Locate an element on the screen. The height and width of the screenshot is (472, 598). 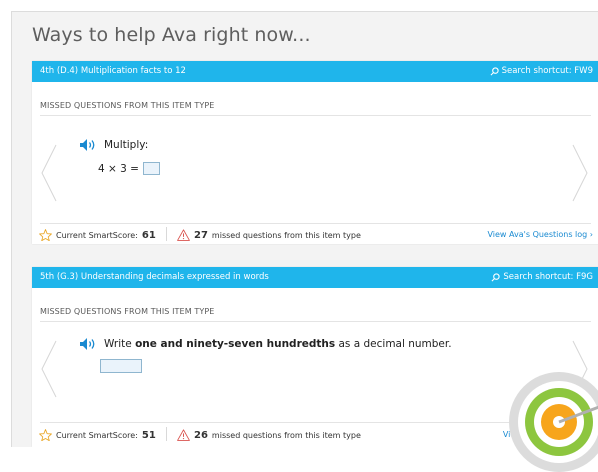
smartscore: Current SmartScore: 51 is located at coordinates (97, 435).